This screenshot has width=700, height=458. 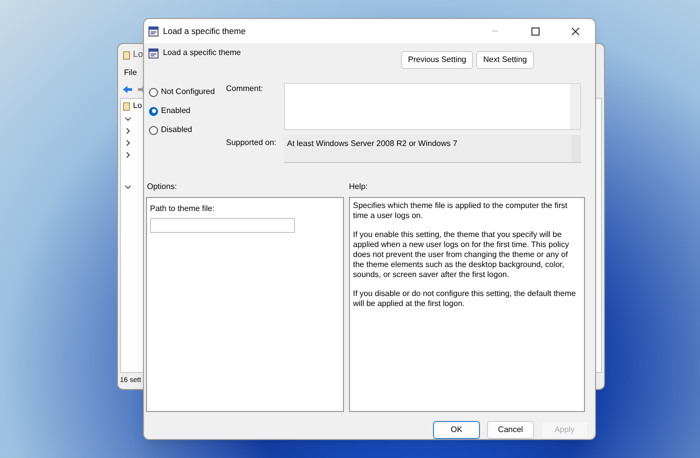 I want to click on close-icon, so click(x=575, y=31).